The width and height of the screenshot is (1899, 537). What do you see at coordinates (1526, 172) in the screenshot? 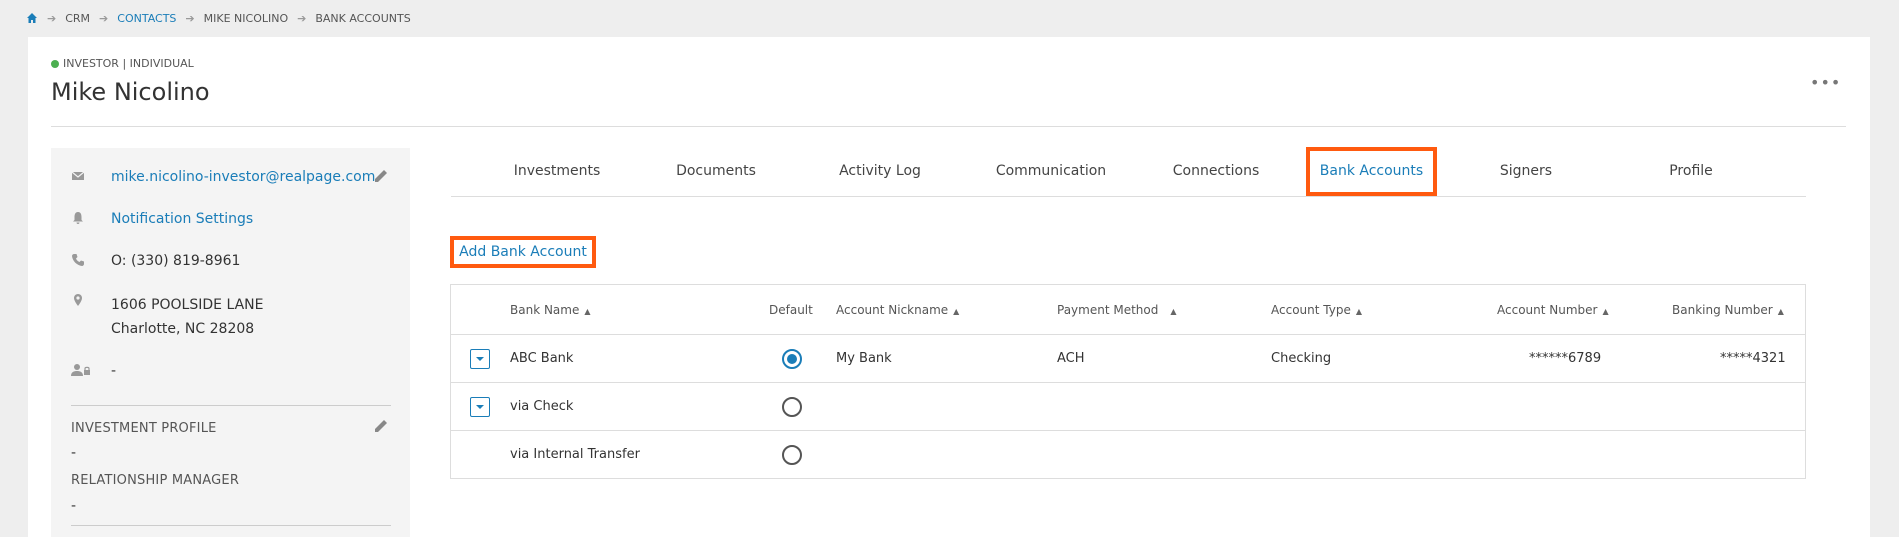
I see `tab-signers: Signers` at bounding box center [1526, 172].